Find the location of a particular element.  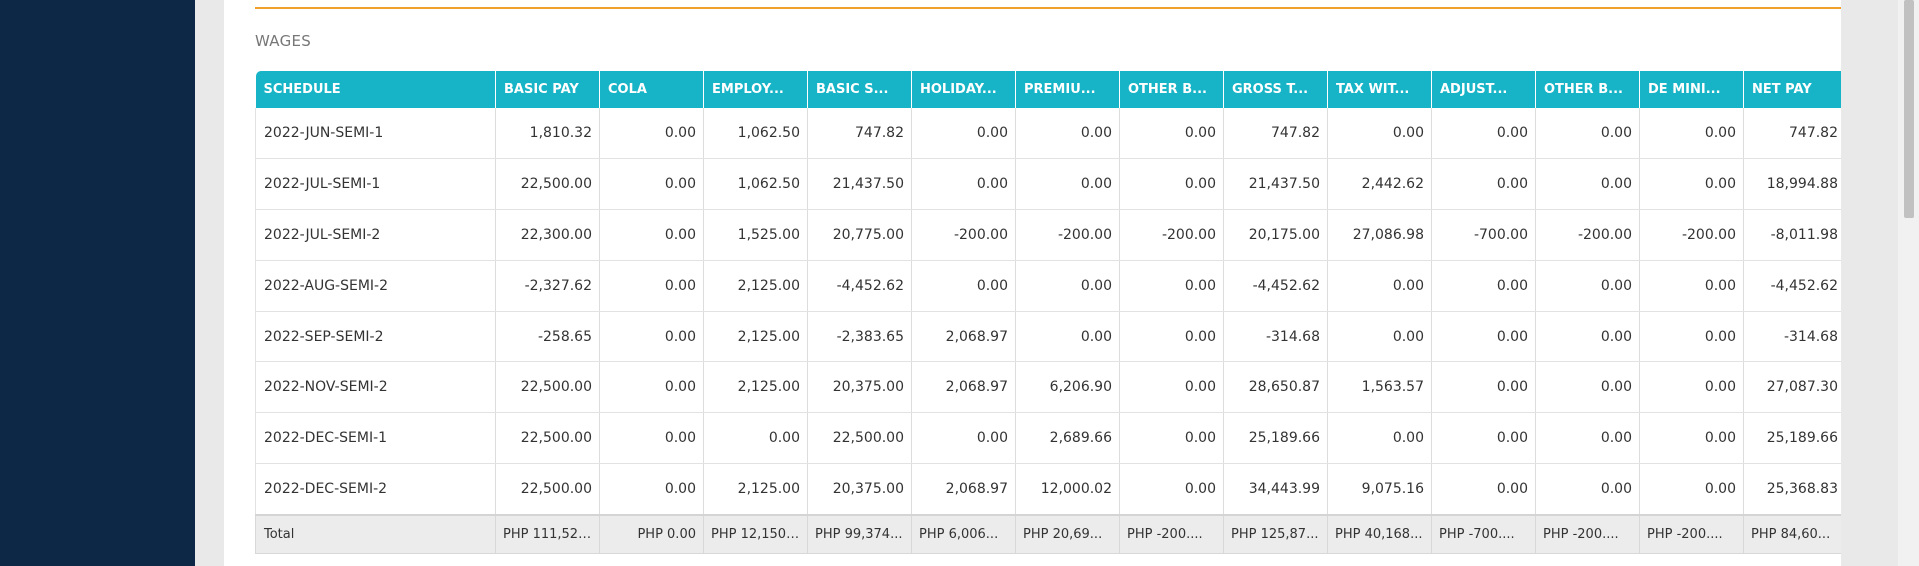

schedule-cell: 2022-NOV-SEMI-2 is located at coordinates (375, 387).